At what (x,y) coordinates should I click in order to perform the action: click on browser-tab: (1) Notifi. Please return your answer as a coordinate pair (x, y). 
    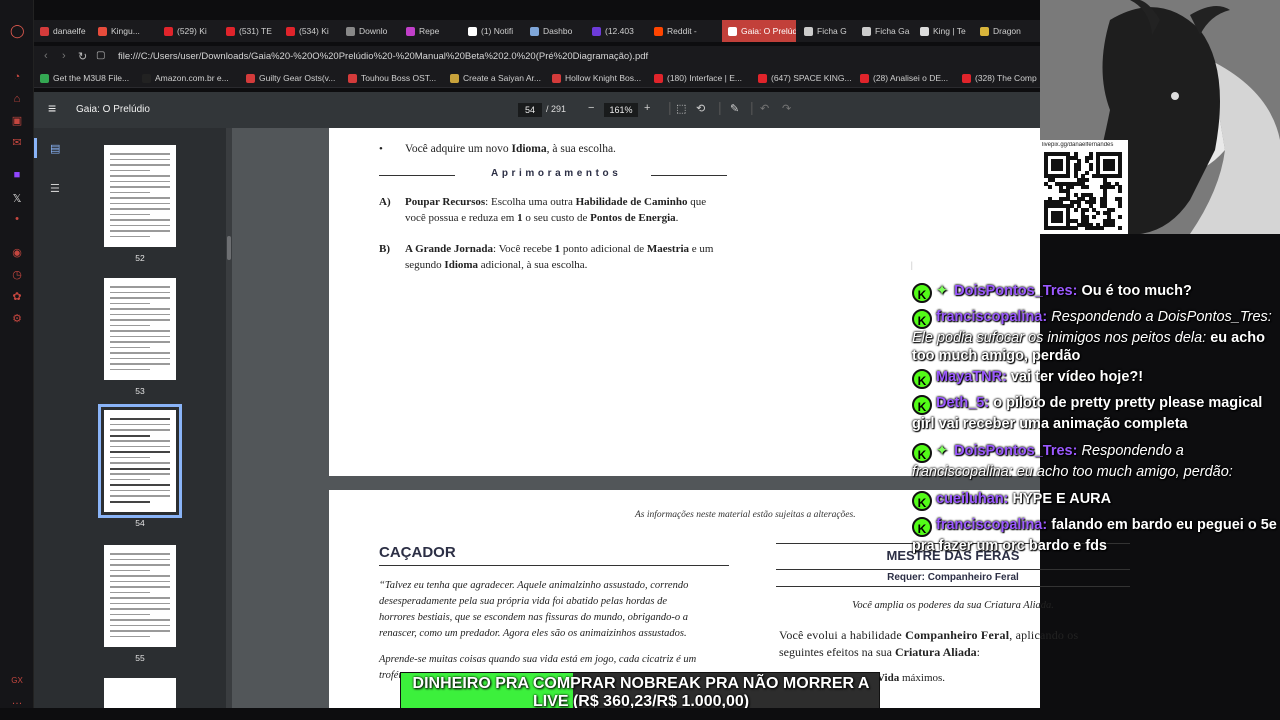
    Looking at the image, I should click on (492, 31).